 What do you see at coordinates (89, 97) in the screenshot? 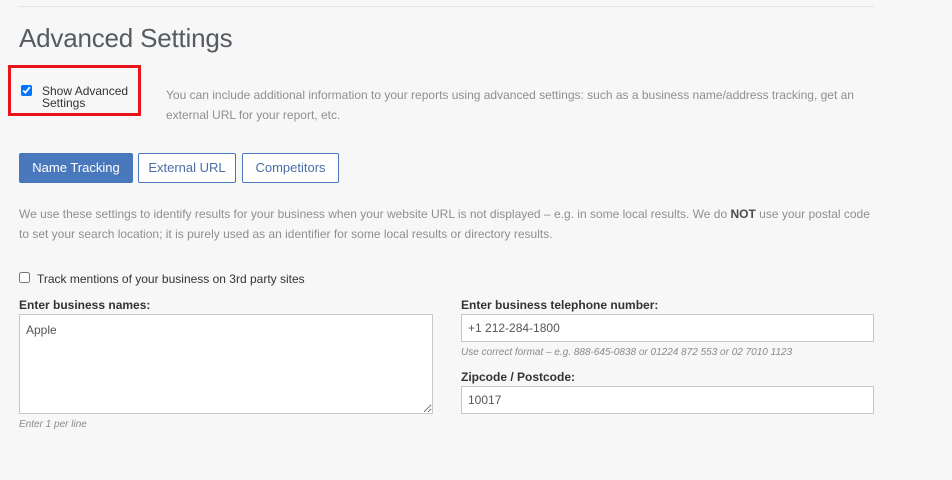
I see `show-advanced-label: Show Advanced Settings` at bounding box center [89, 97].